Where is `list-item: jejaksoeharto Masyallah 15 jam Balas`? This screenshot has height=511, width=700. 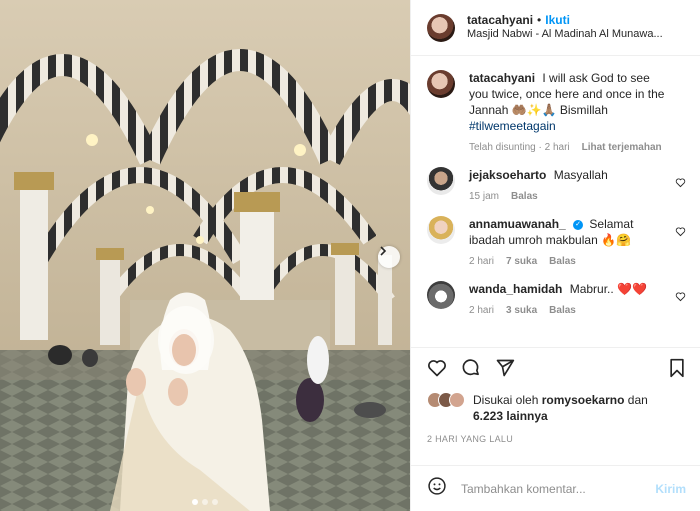 list-item: jejaksoeharto Masyallah 15 jam Balas is located at coordinates (556, 184).